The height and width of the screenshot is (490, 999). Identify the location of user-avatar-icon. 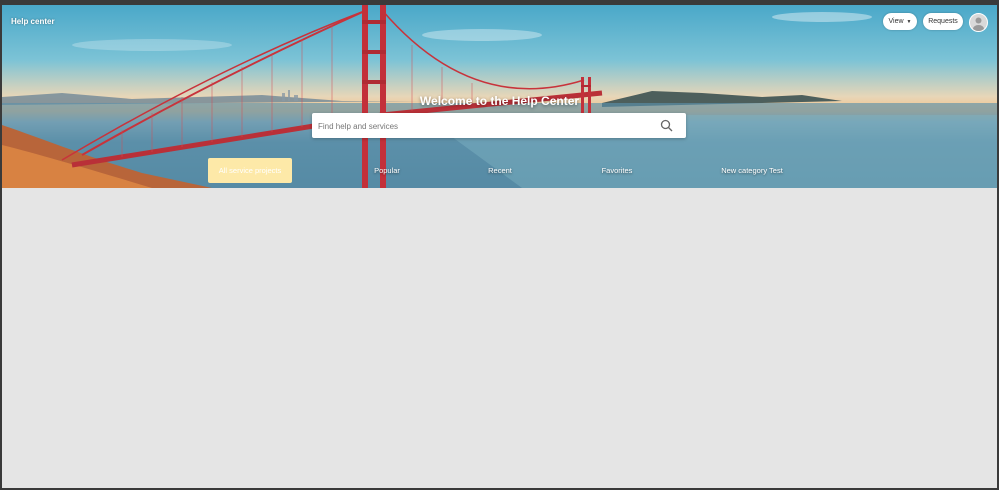
(978, 22).